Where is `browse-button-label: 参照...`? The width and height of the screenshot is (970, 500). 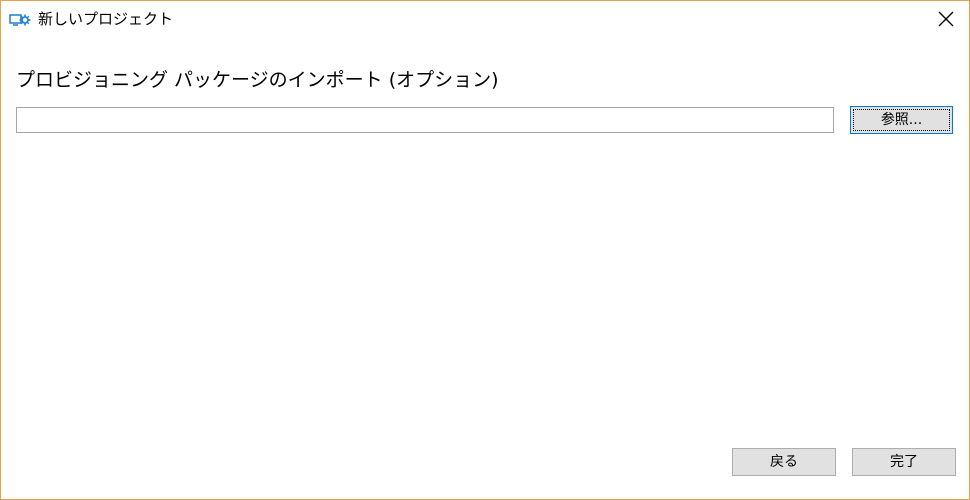
browse-button-label: 参照... is located at coordinates (901, 120).